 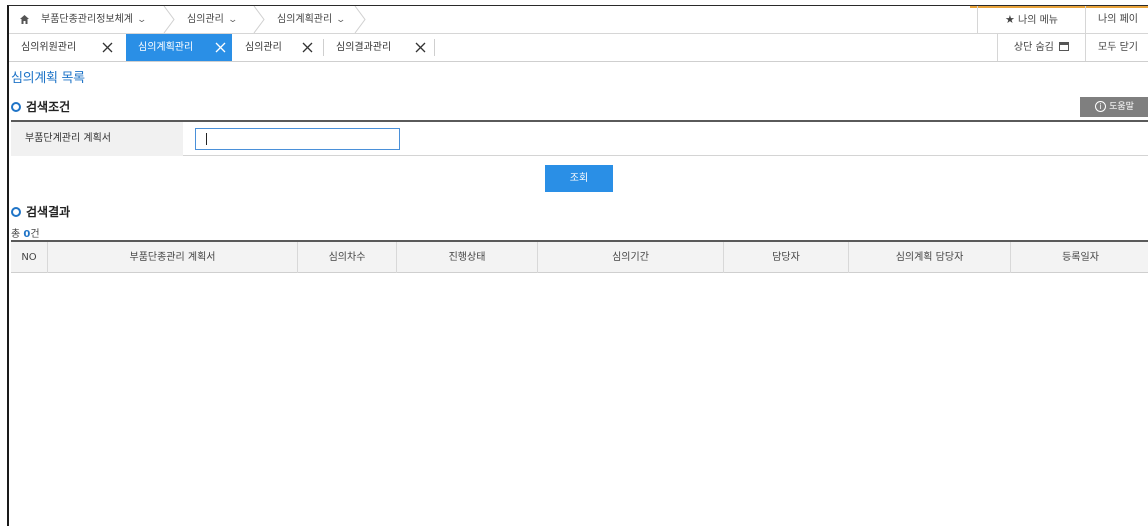 I want to click on my-menu-label: 나의 메뉴, so click(x=1038, y=20).